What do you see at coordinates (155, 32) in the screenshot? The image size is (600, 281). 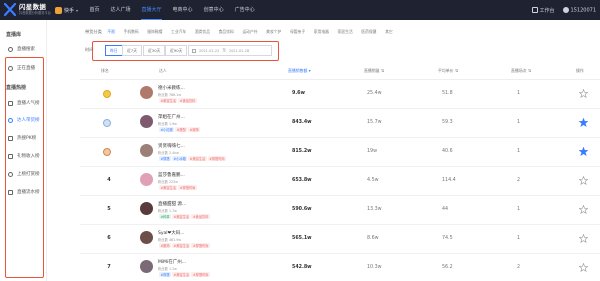 I see `category-option: 服饰鞋帽` at bounding box center [155, 32].